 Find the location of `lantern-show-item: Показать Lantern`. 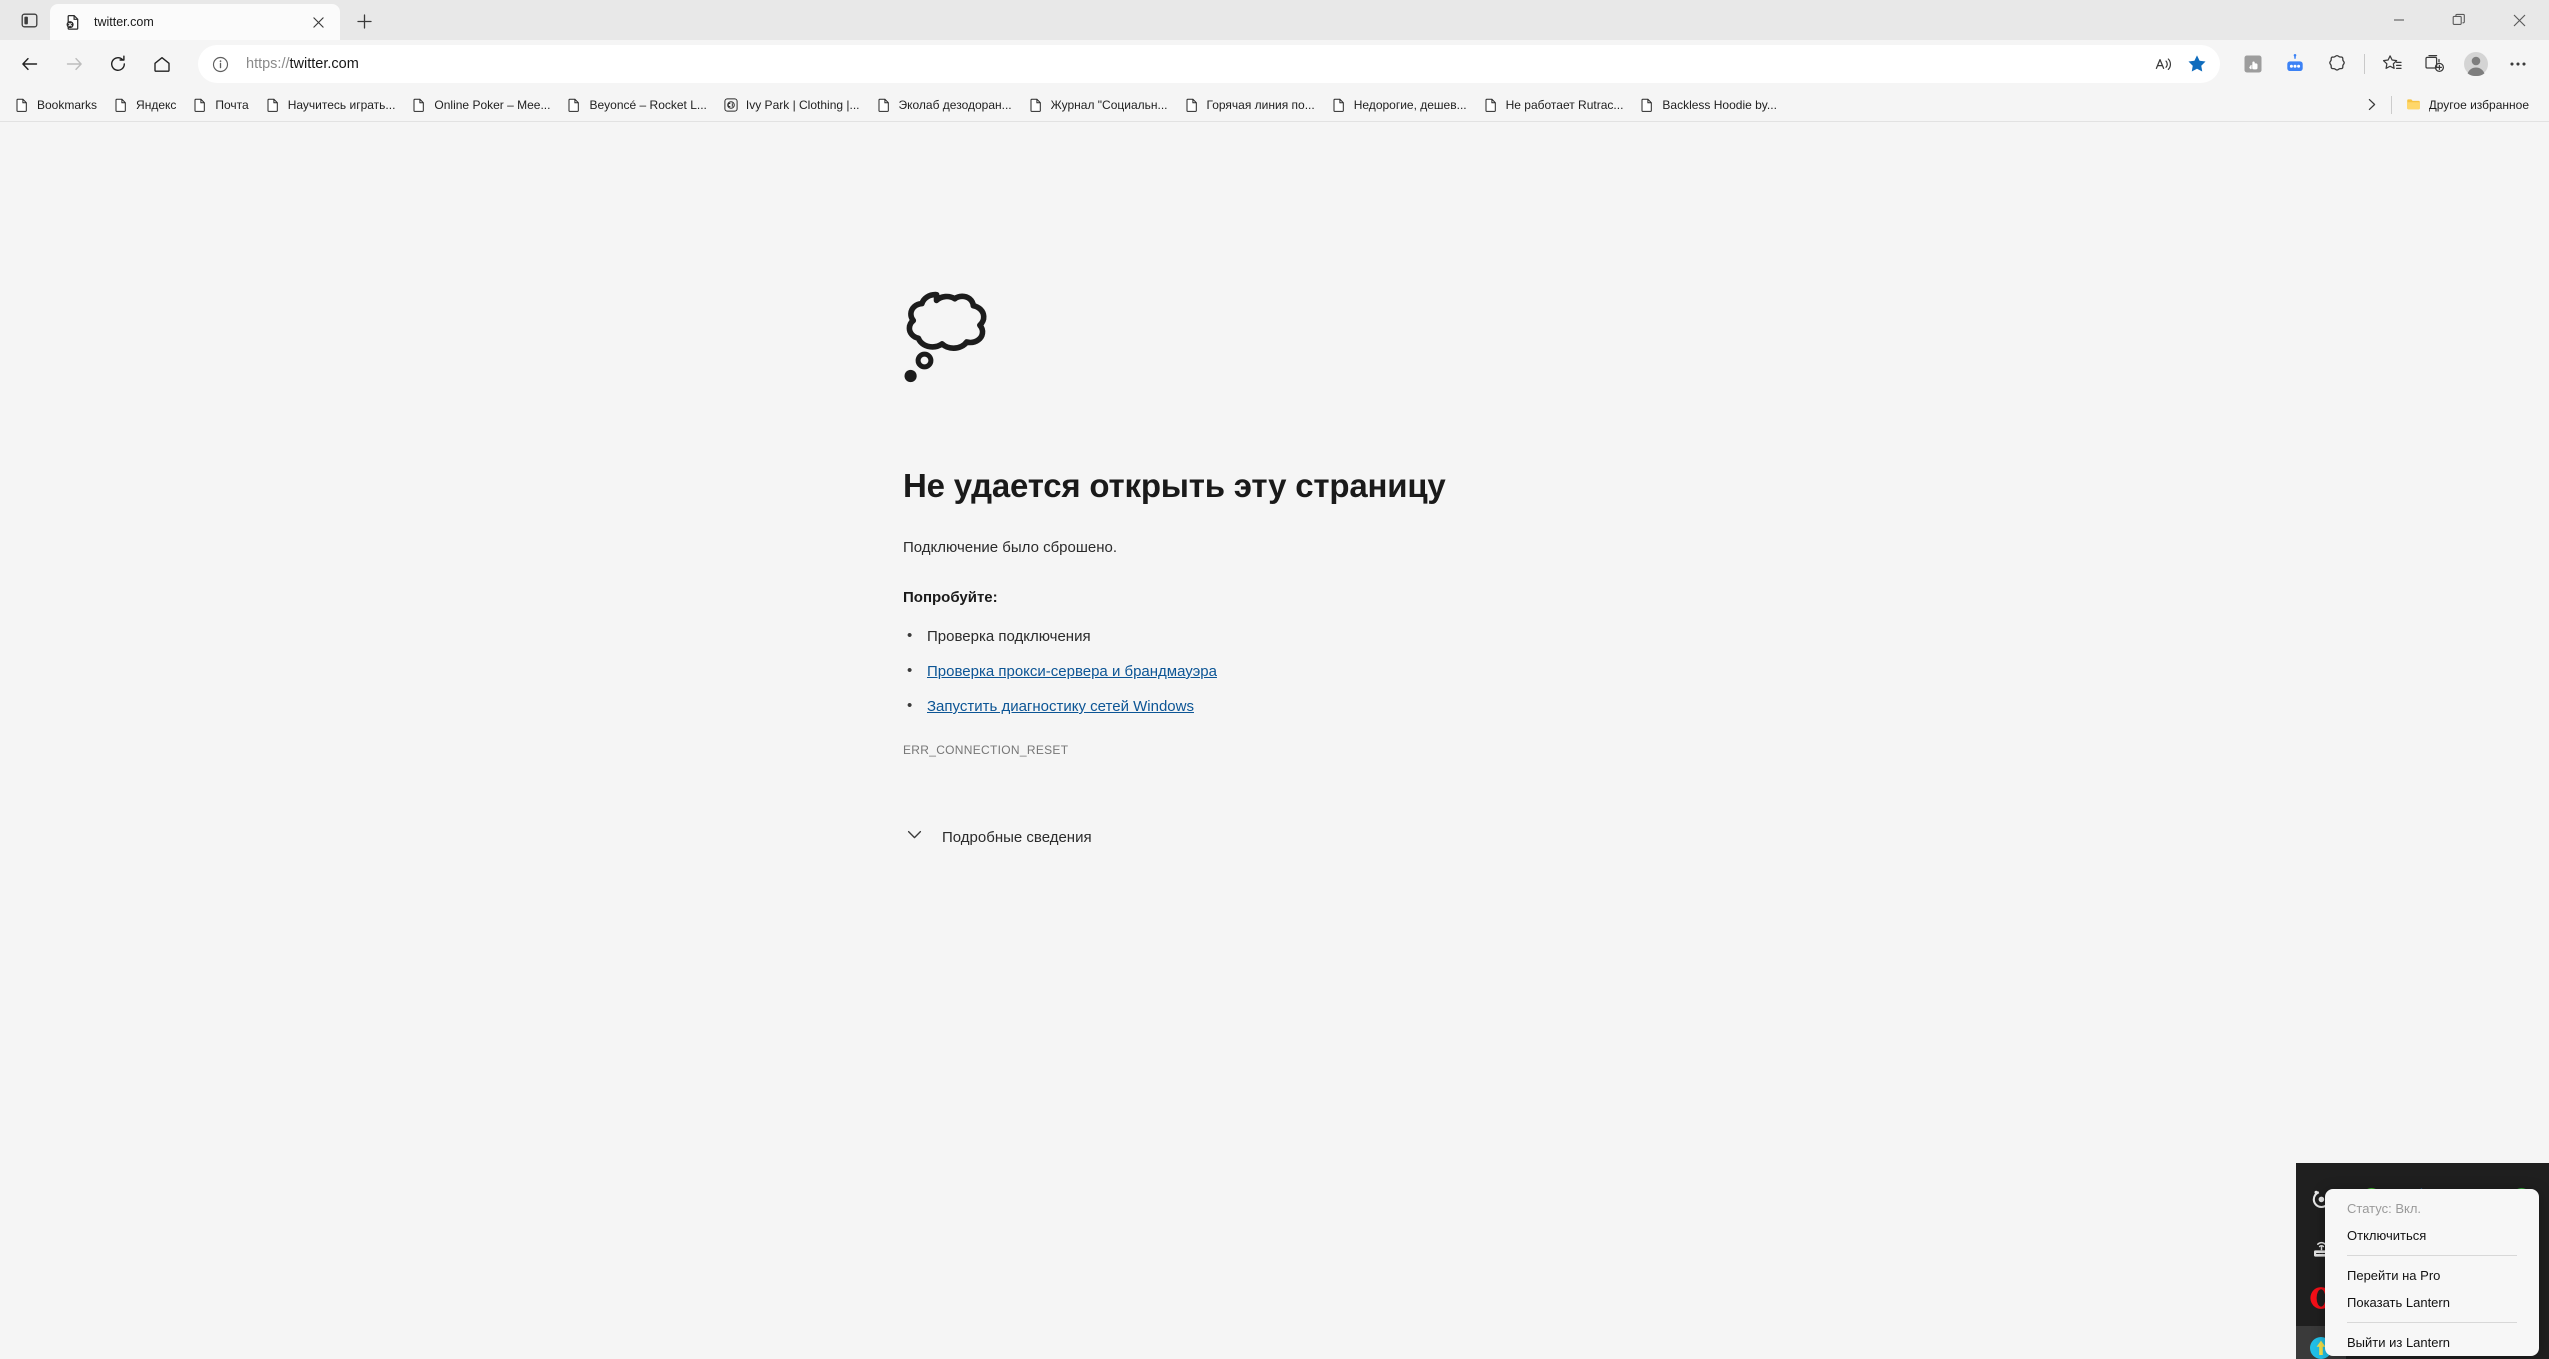

lantern-show-item: Показать Lantern is located at coordinates (2432, 1302).